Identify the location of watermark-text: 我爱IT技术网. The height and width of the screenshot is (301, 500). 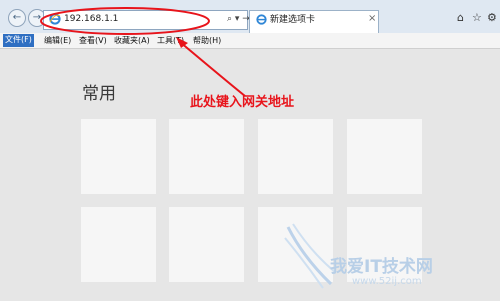
(381, 267).